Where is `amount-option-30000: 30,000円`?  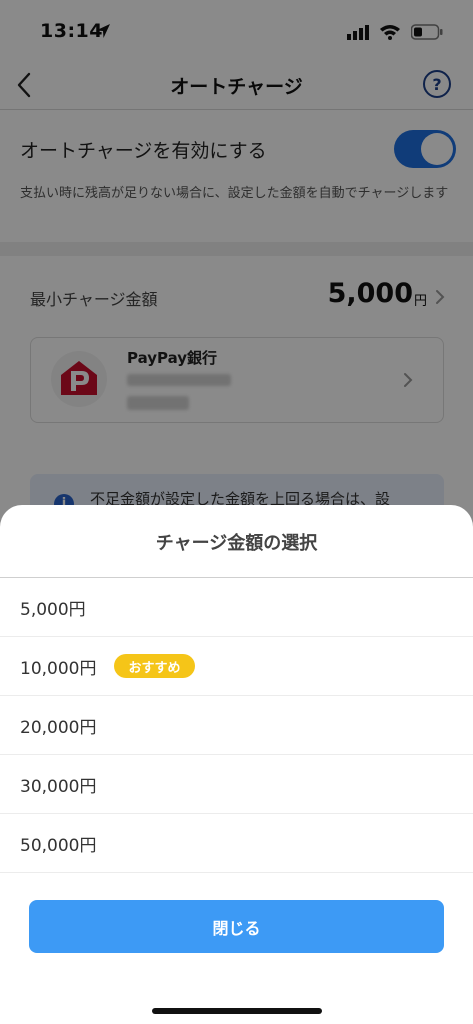 amount-option-30000: 30,000円 is located at coordinates (236, 784).